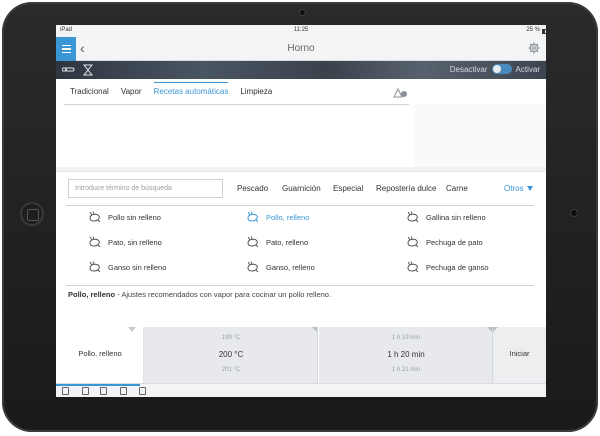  What do you see at coordinates (348, 188) in the screenshot?
I see `category-especial: Especial` at bounding box center [348, 188].